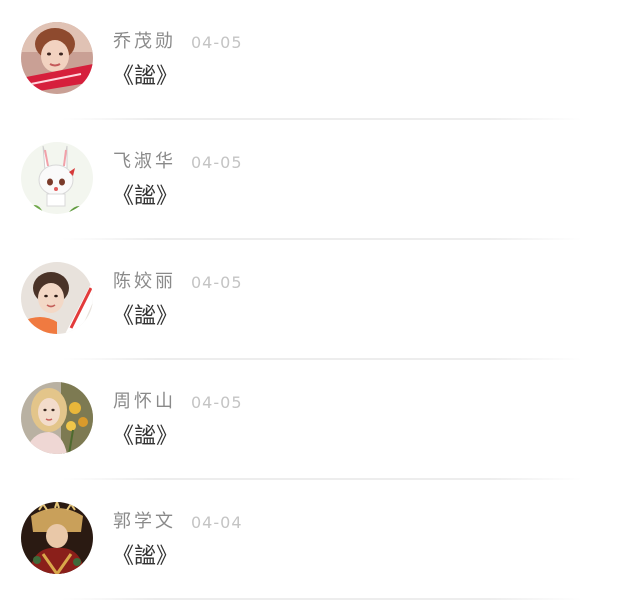 The height and width of the screenshot is (600, 640). What do you see at coordinates (217, 522) in the screenshot?
I see `comment-date: 04-04` at bounding box center [217, 522].